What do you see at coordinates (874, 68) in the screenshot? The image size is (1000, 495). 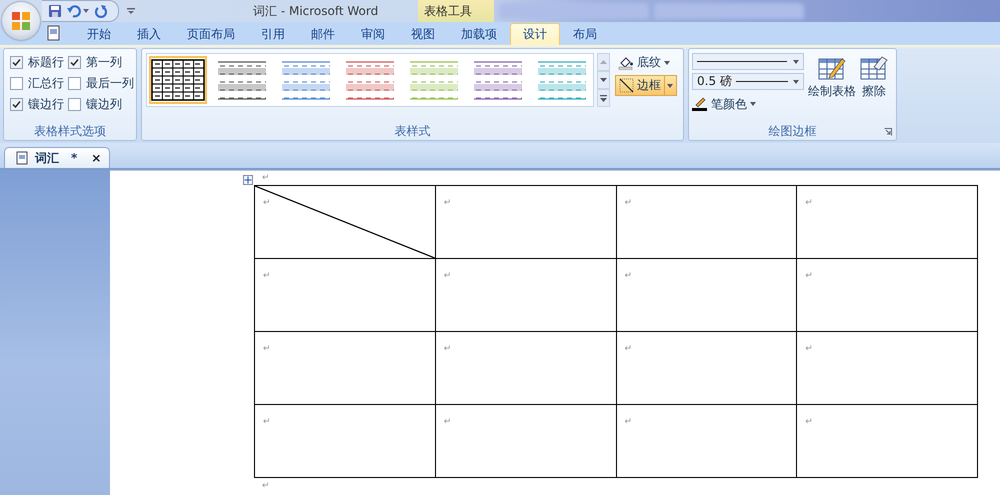 I see `eraser-icon` at bounding box center [874, 68].